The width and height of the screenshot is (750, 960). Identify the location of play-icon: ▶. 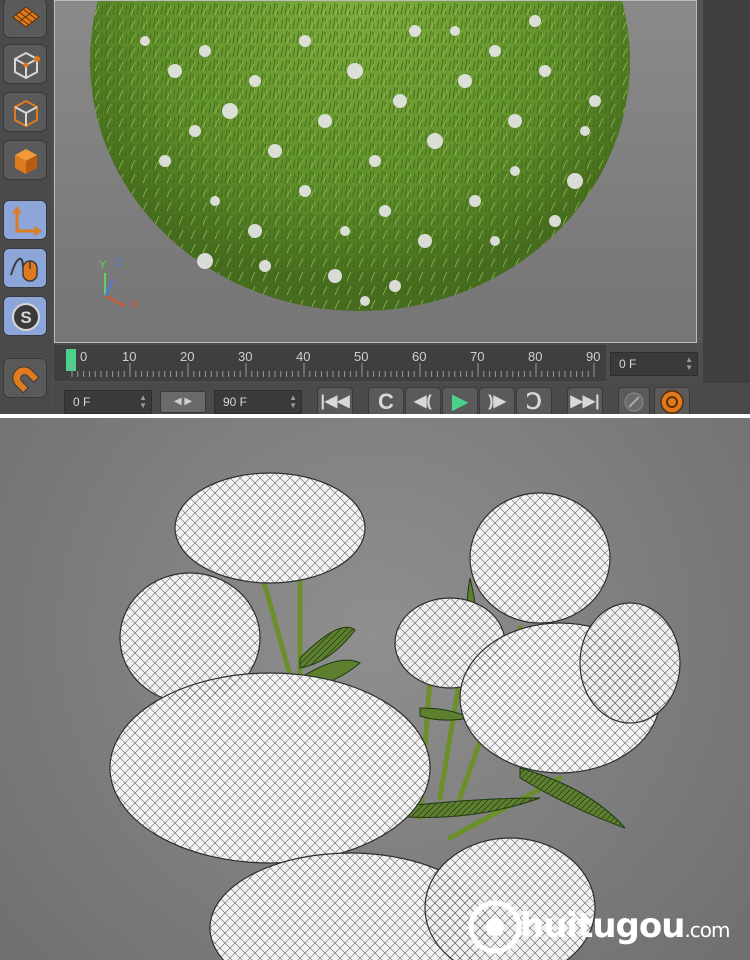
(460, 402).